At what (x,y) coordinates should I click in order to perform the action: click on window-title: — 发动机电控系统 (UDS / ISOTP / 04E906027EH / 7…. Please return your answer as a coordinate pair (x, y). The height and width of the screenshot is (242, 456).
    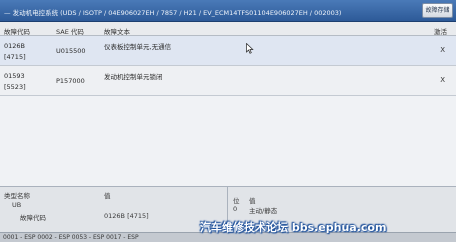
    Looking at the image, I should click on (173, 13).